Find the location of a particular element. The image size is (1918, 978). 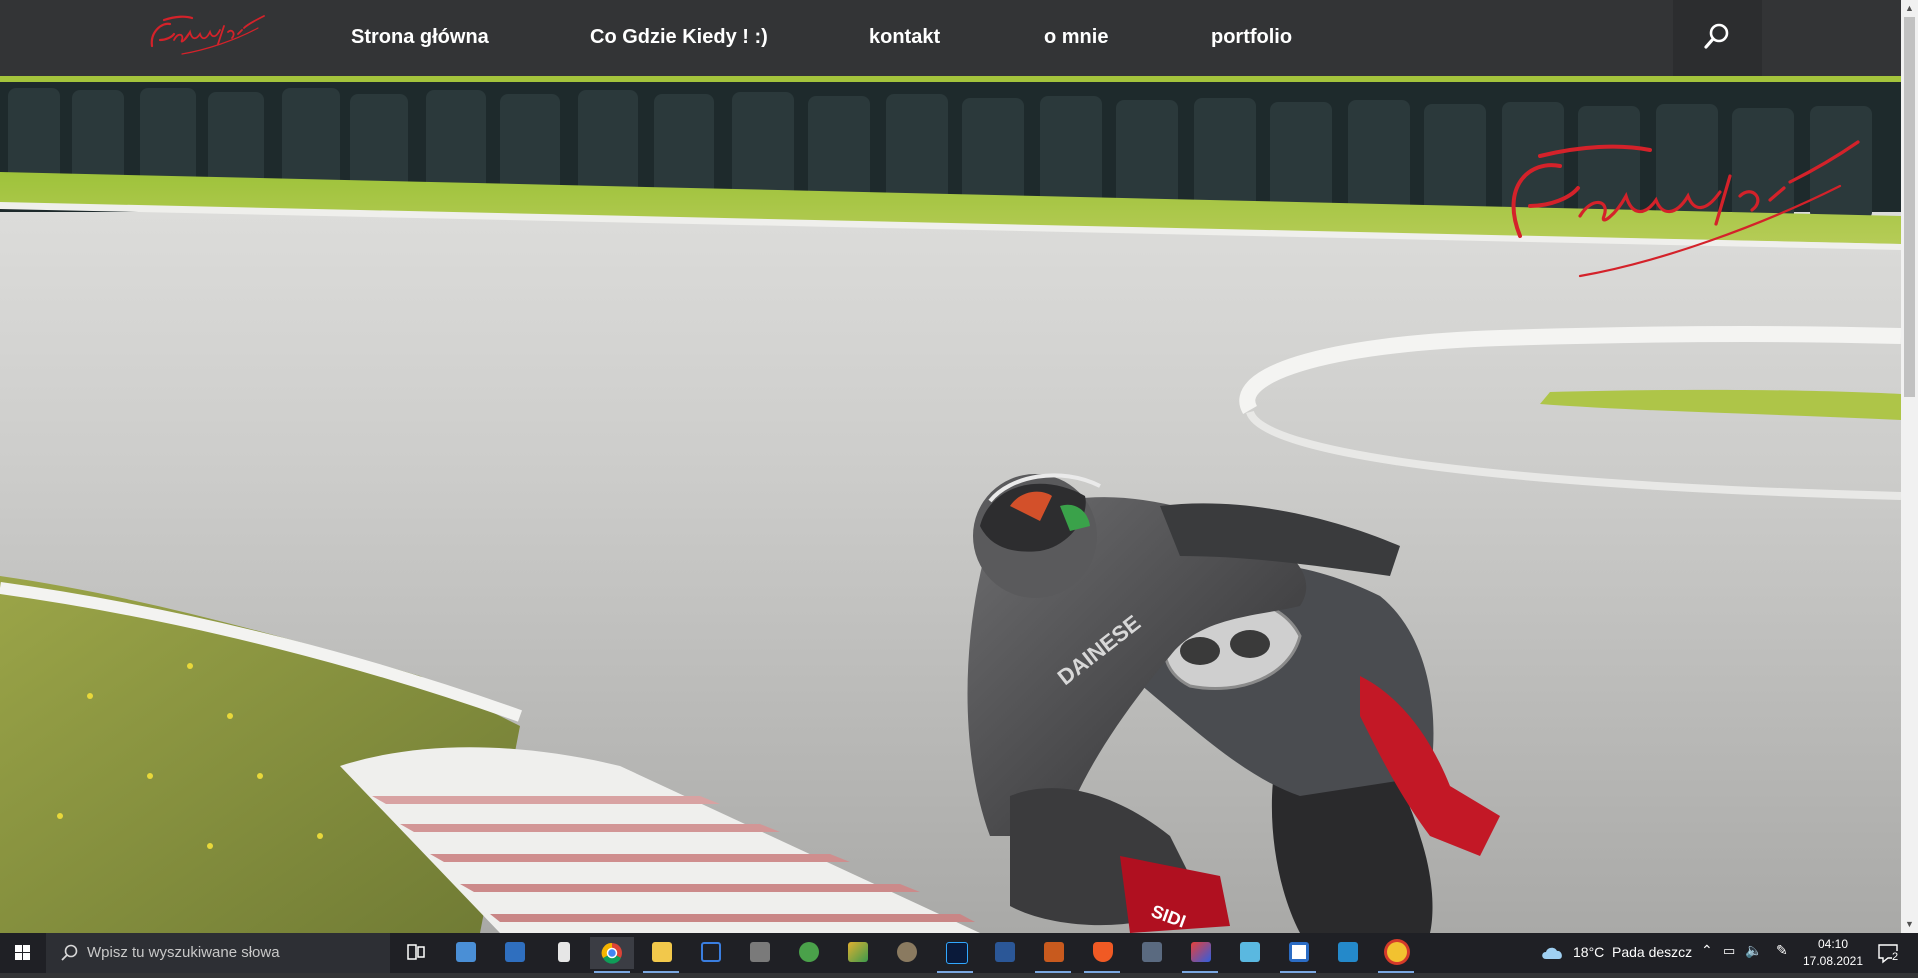

system-clock: 04:10 17.08.2021 is located at coordinates (1833, 953).